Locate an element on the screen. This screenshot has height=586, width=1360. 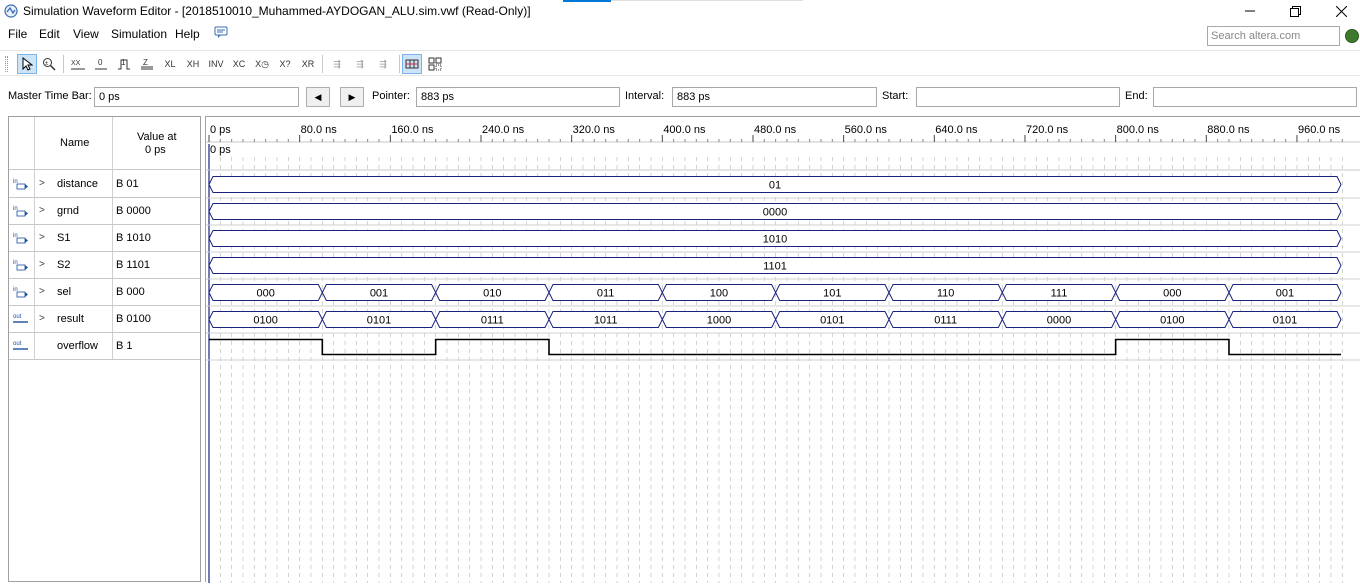
weak-high-button: XH is located at coordinates (193, 64).